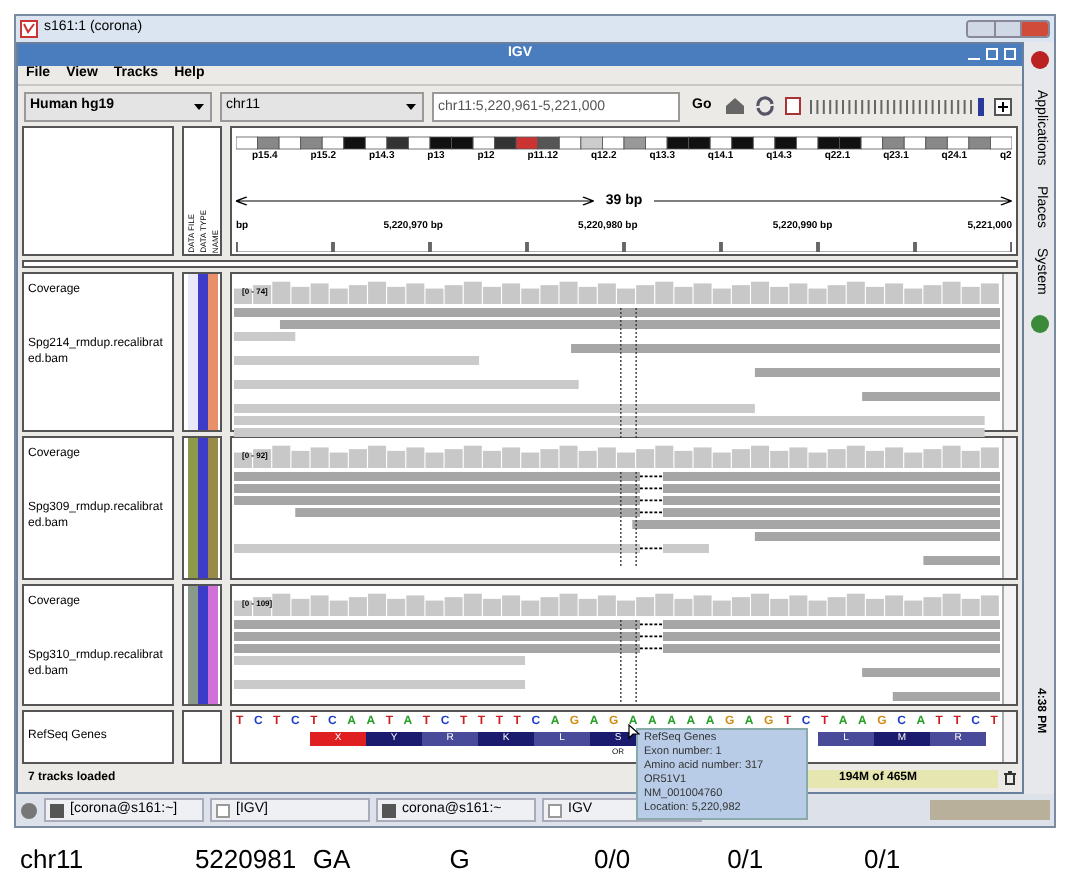 This screenshot has height=878, width=1072. I want to click on refresh-icon, so click(764, 106).